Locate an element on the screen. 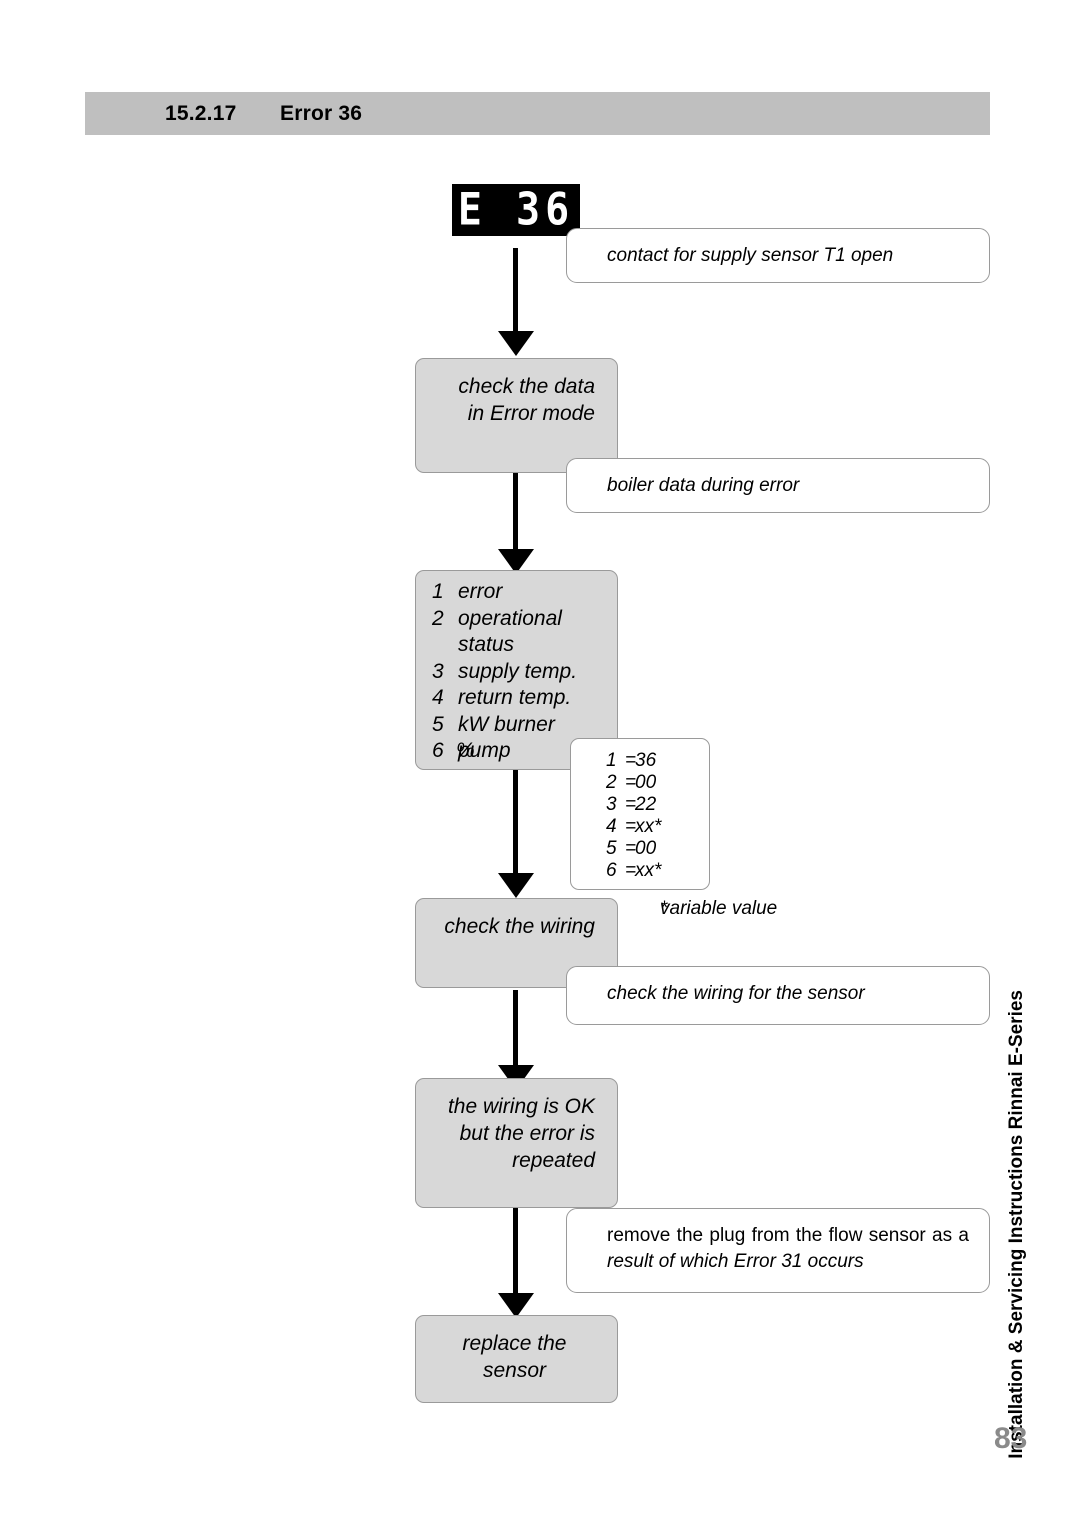  list-item-label: return temp. is located at coordinates (515, 697).